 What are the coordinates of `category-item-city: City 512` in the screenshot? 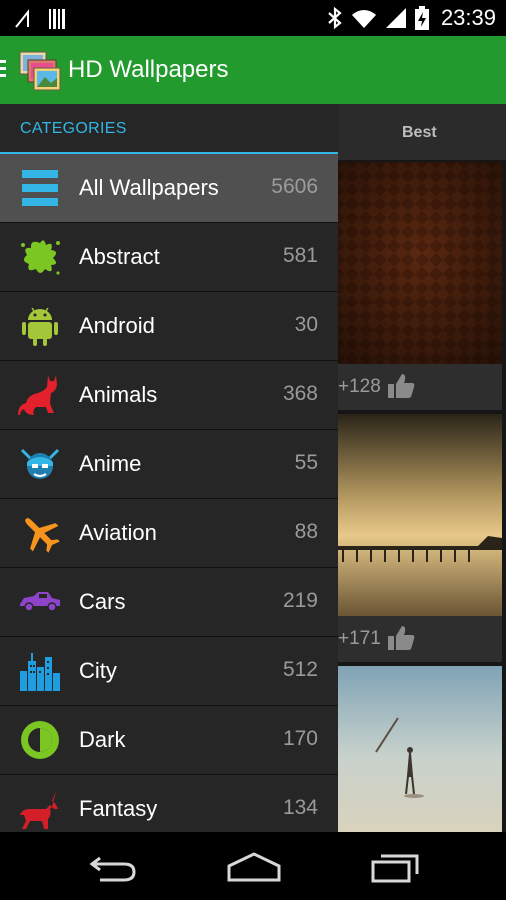 It's located at (169, 671).